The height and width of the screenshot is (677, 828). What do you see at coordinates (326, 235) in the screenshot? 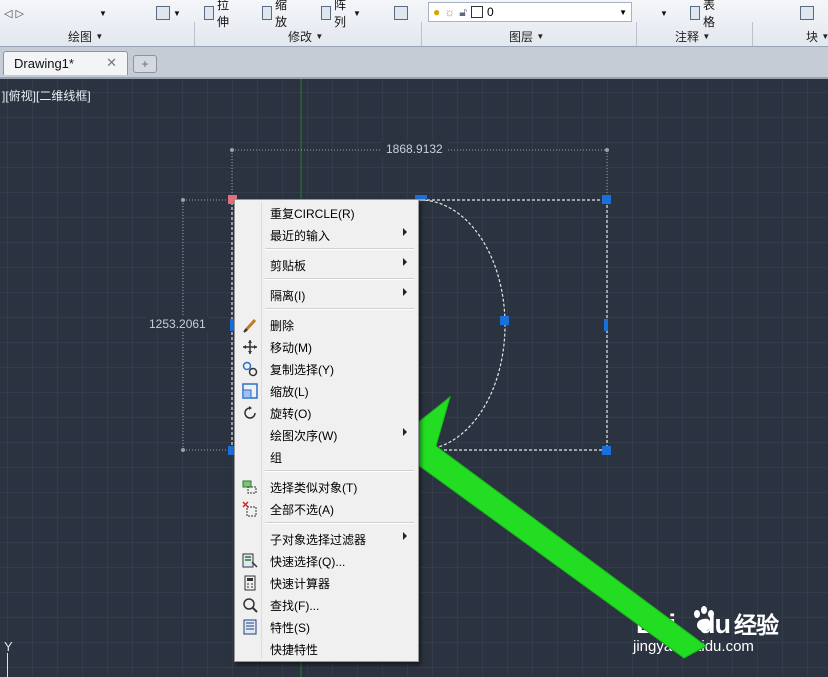
I see `menu-item-recent-input: 最近的输入` at bounding box center [326, 235].